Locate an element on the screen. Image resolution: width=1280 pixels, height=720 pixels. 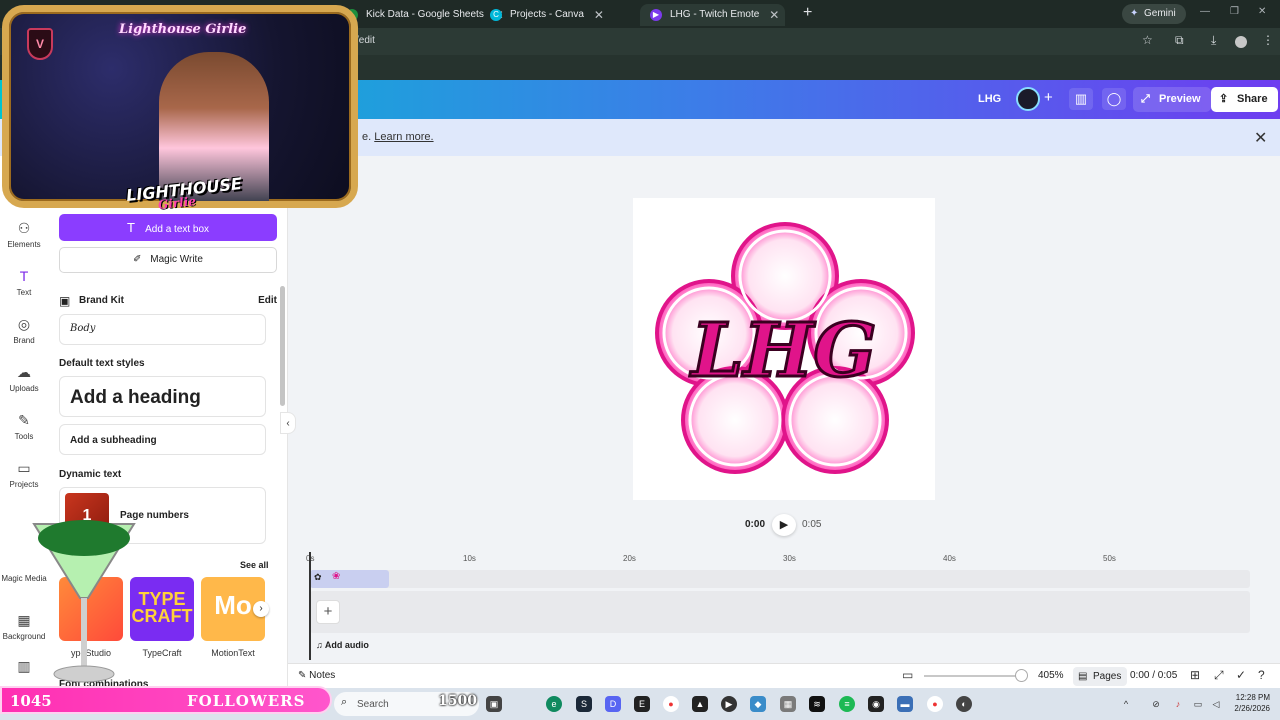
insights-icon: ▥ is located at coordinates (1081, 99).